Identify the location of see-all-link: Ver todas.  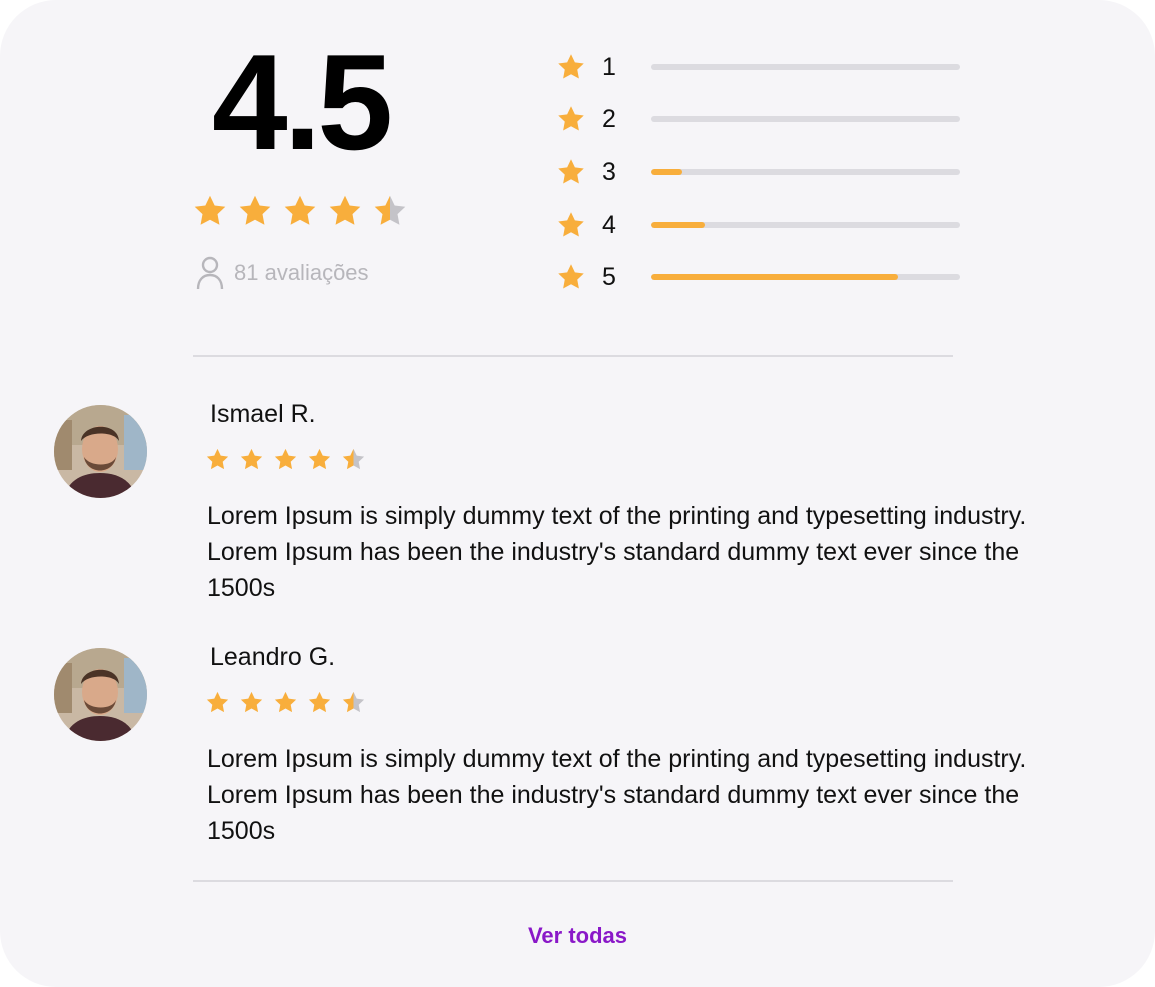
(577, 936).